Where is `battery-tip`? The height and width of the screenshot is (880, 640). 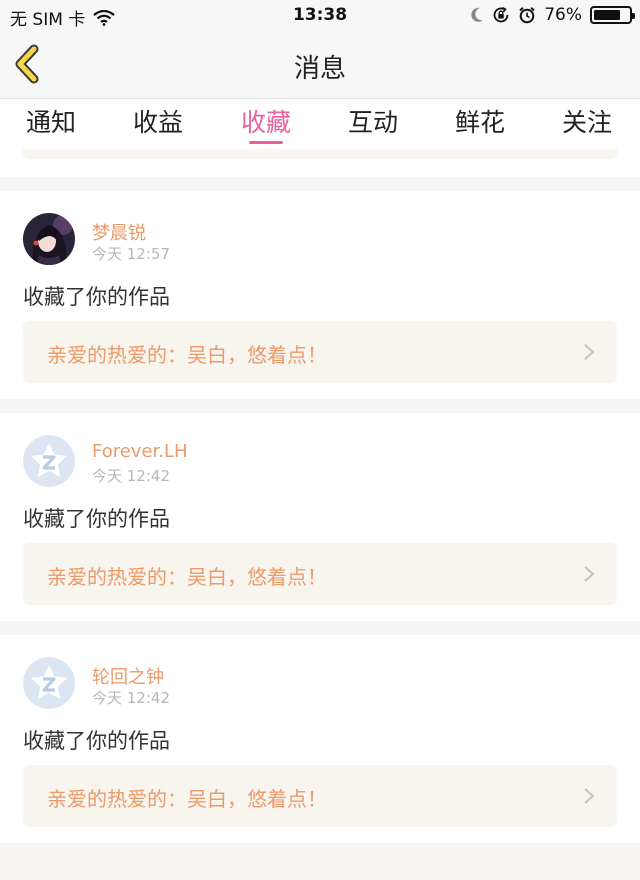
battery-tip is located at coordinates (633, 16).